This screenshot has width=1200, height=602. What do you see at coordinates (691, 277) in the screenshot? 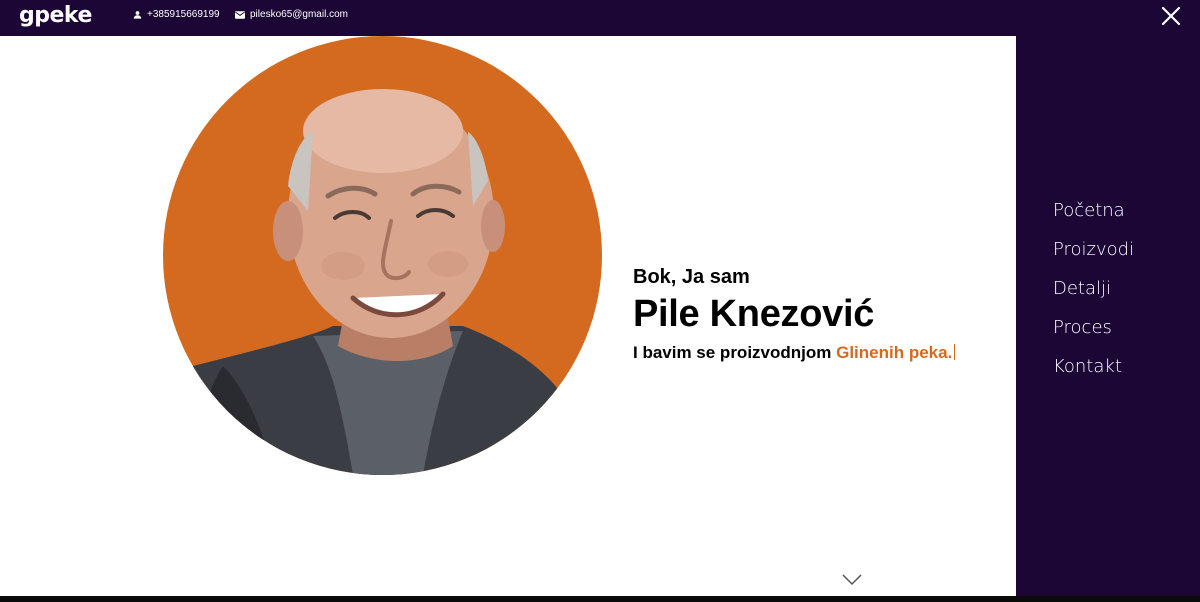
I see `greeting-text: Bok, Ja sam` at bounding box center [691, 277].